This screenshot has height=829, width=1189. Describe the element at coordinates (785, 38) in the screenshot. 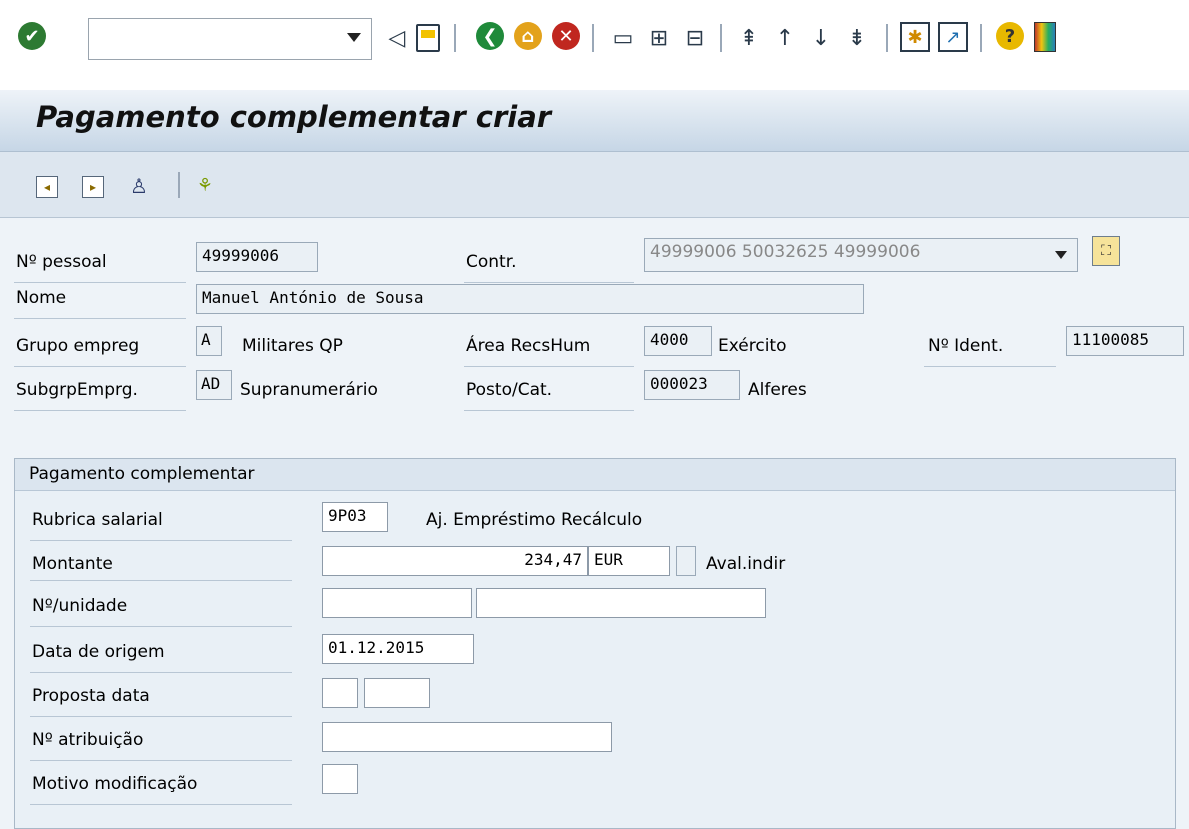

I see `previous-page-icon: ↑` at that location.